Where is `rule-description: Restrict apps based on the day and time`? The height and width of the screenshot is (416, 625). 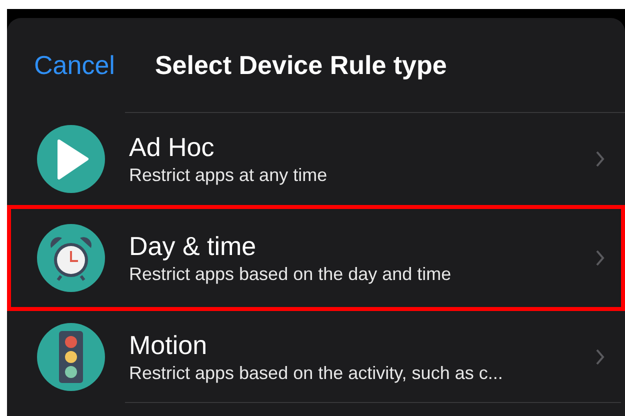 rule-description: Restrict apps based on the day and time is located at coordinates (290, 274).